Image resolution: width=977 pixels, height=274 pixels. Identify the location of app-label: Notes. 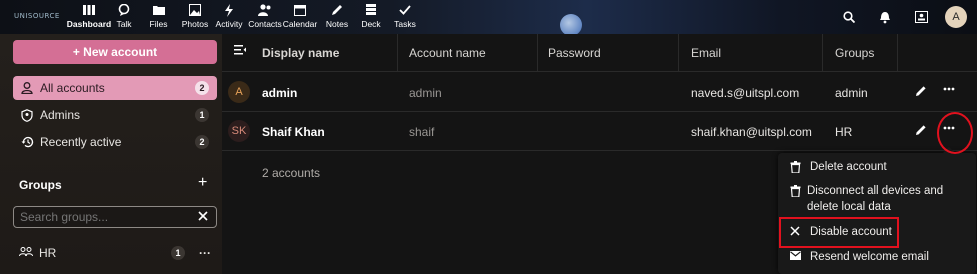
(337, 24).